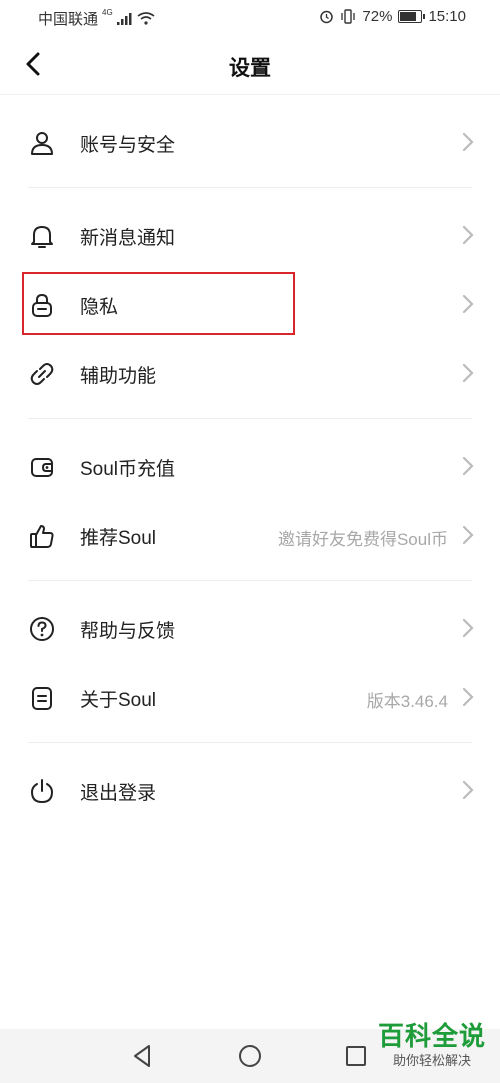 The height and width of the screenshot is (1083, 500). I want to click on nav-recents-icon, so click(356, 1056).